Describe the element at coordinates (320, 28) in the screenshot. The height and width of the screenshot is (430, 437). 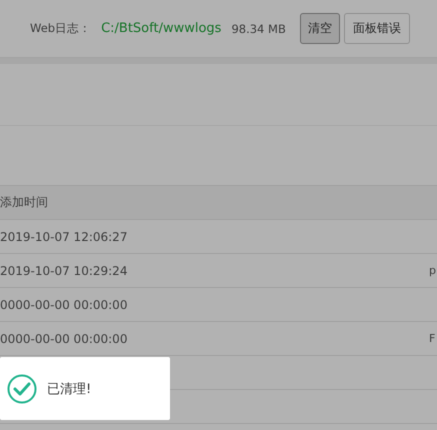
I see `toolbar-button: 清空` at that location.